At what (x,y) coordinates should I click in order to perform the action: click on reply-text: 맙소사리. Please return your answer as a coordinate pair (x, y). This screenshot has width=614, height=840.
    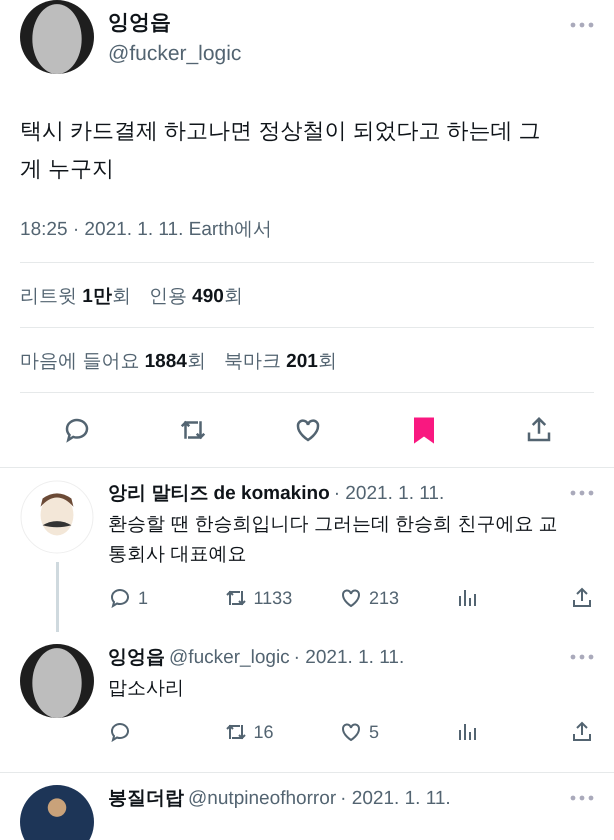
    Looking at the image, I should click on (146, 689).